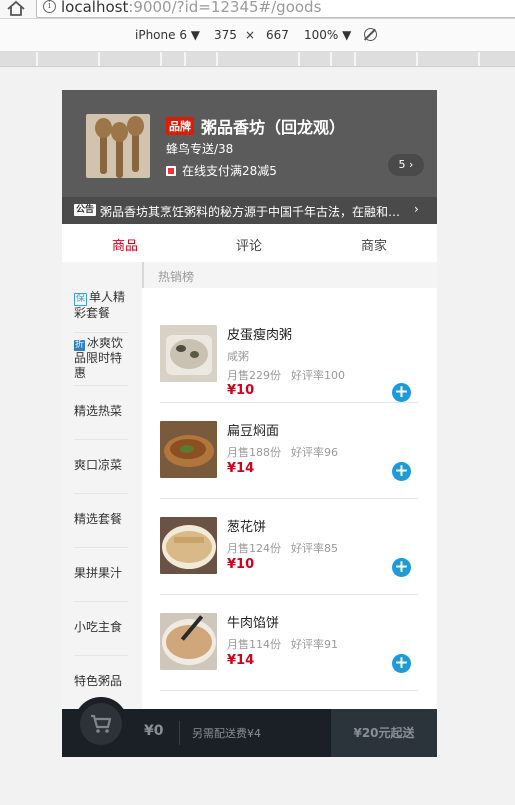 The image size is (515, 805). What do you see at coordinates (226, 733) in the screenshot?
I see `delivery-fee: 另需配送费¥4` at bounding box center [226, 733].